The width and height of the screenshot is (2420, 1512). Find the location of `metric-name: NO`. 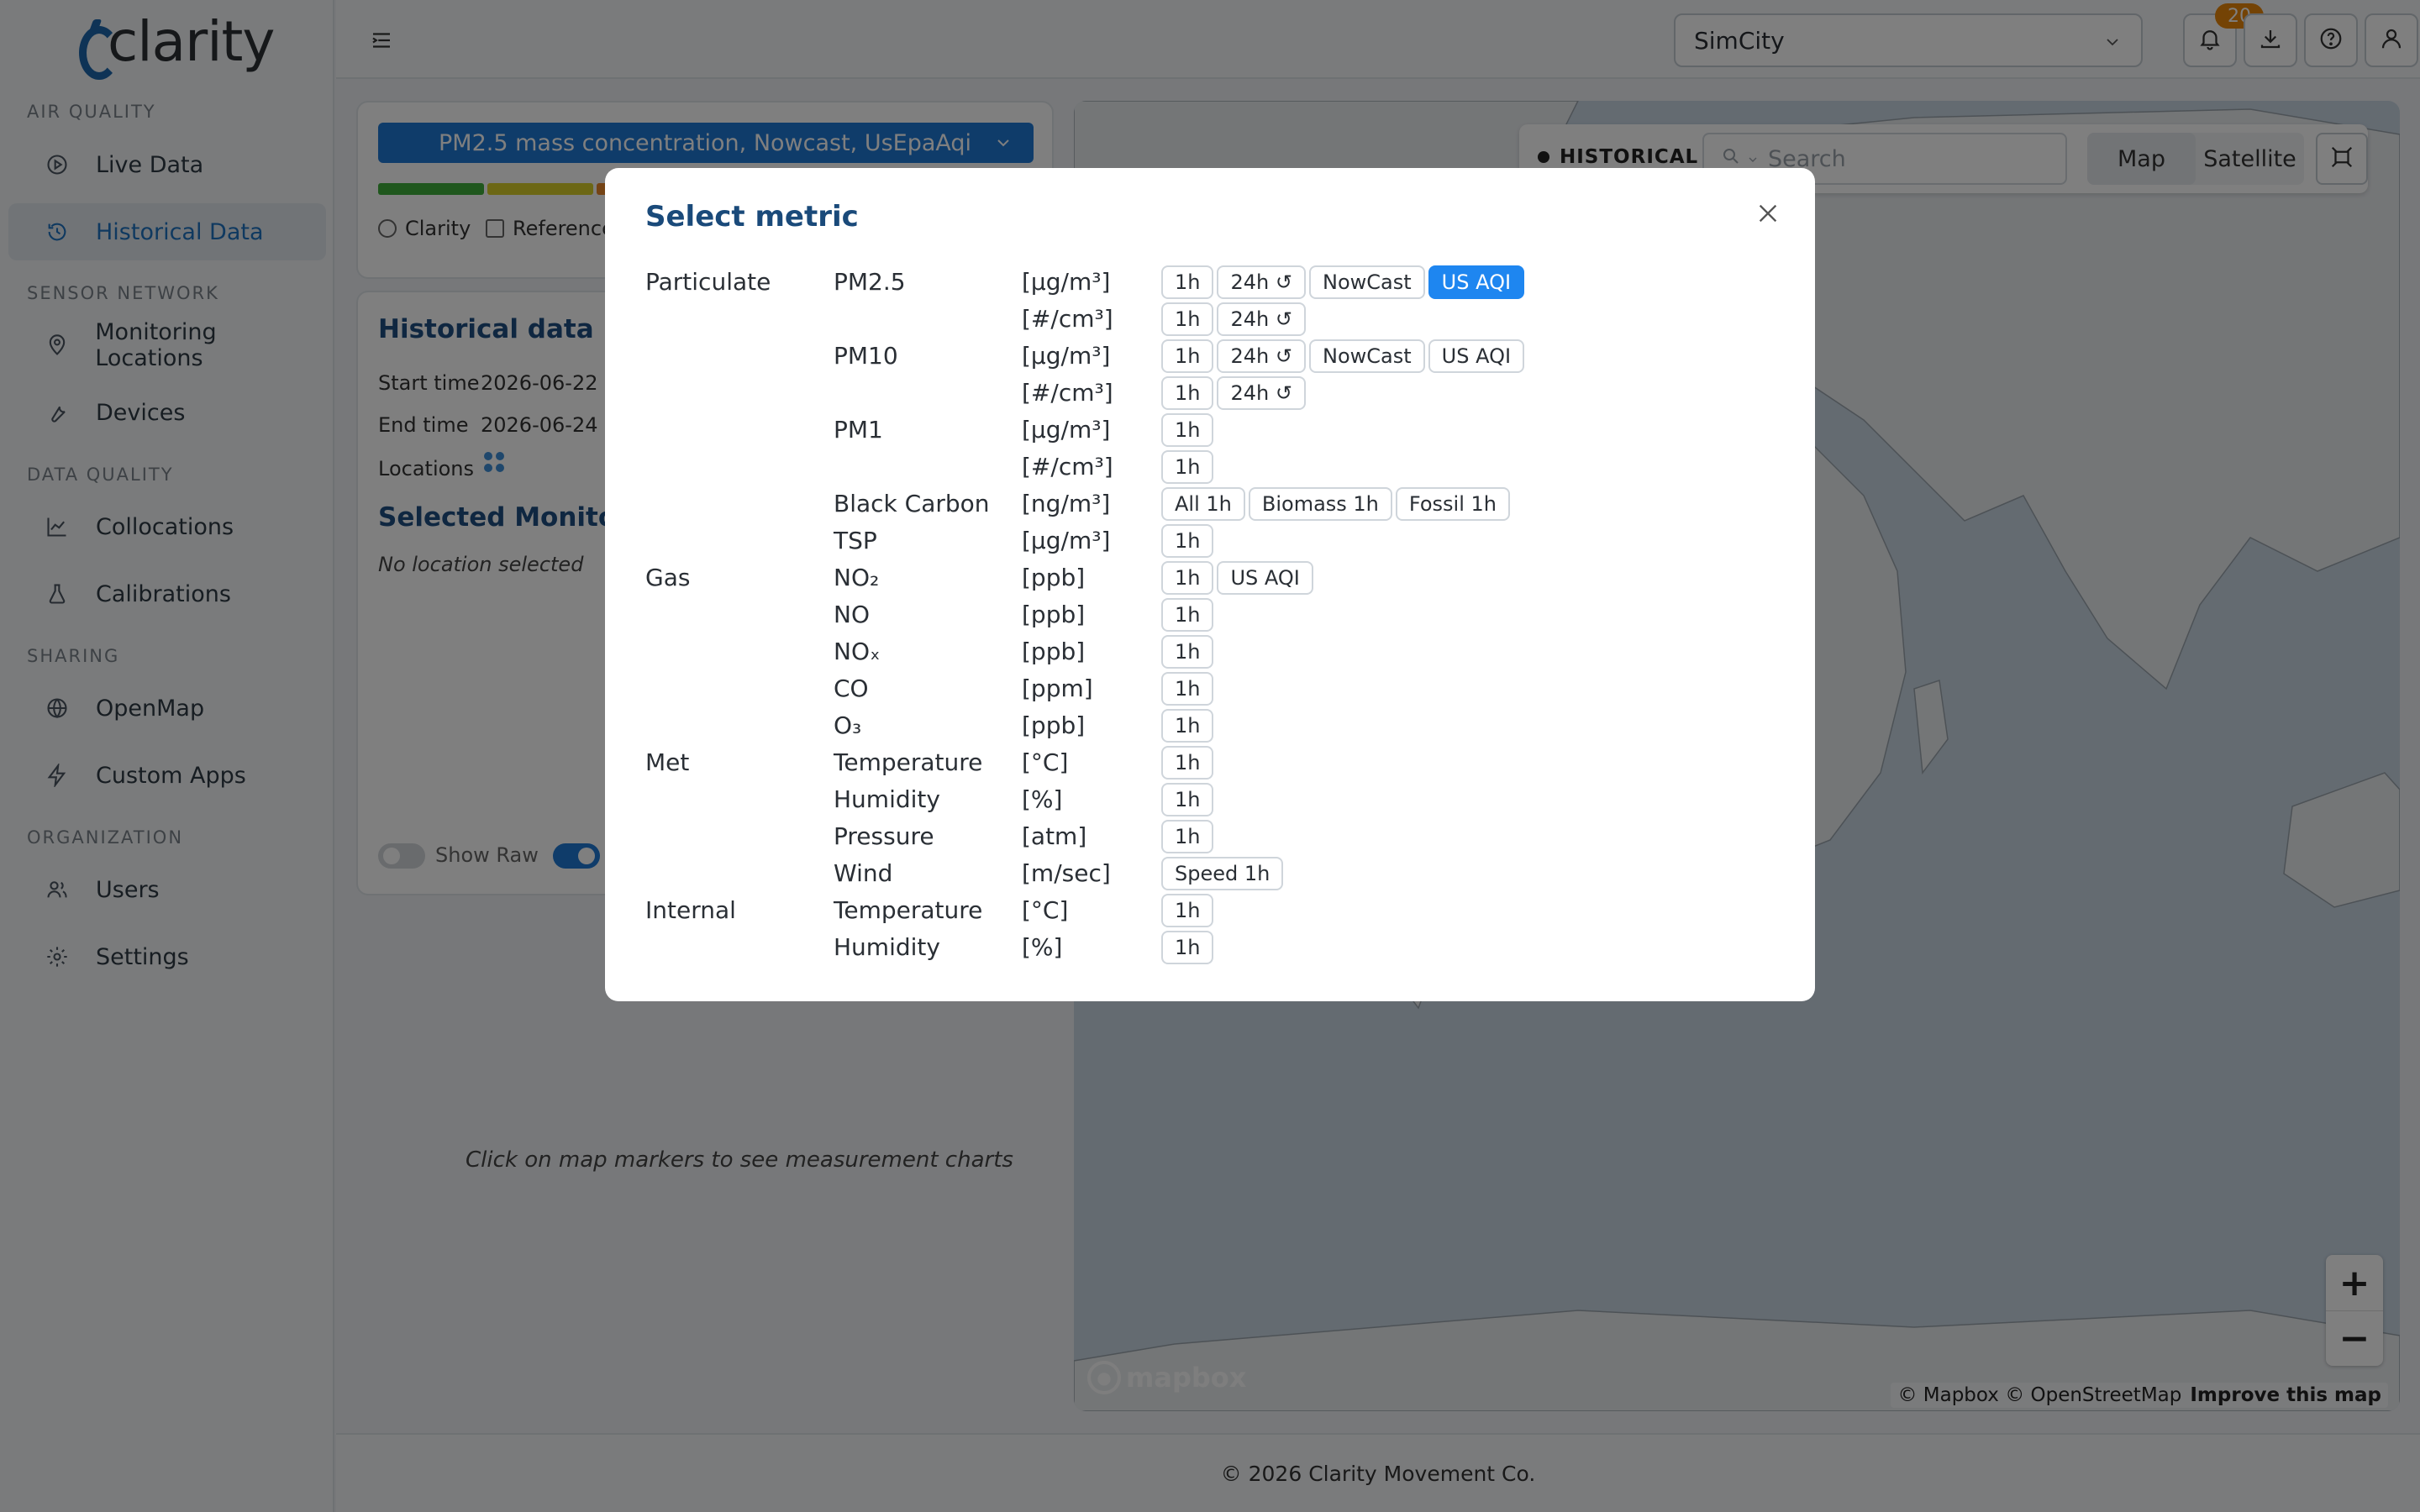

metric-name: NO is located at coordinates (852, 614).